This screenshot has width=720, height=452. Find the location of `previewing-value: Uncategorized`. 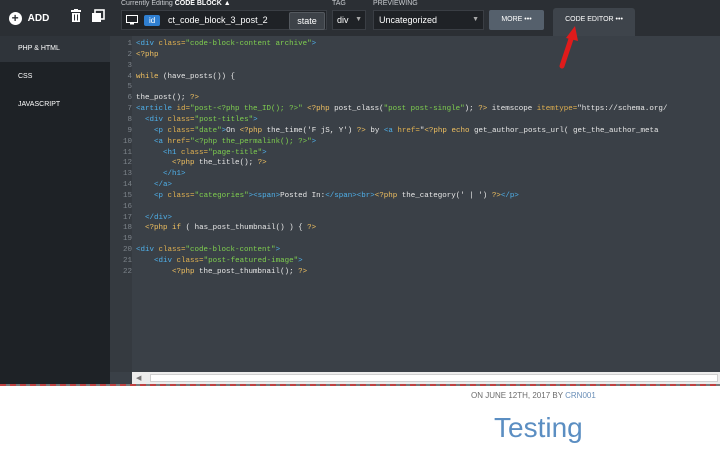

previewing-value: Uncategorized is located at coordinates (408, 20).